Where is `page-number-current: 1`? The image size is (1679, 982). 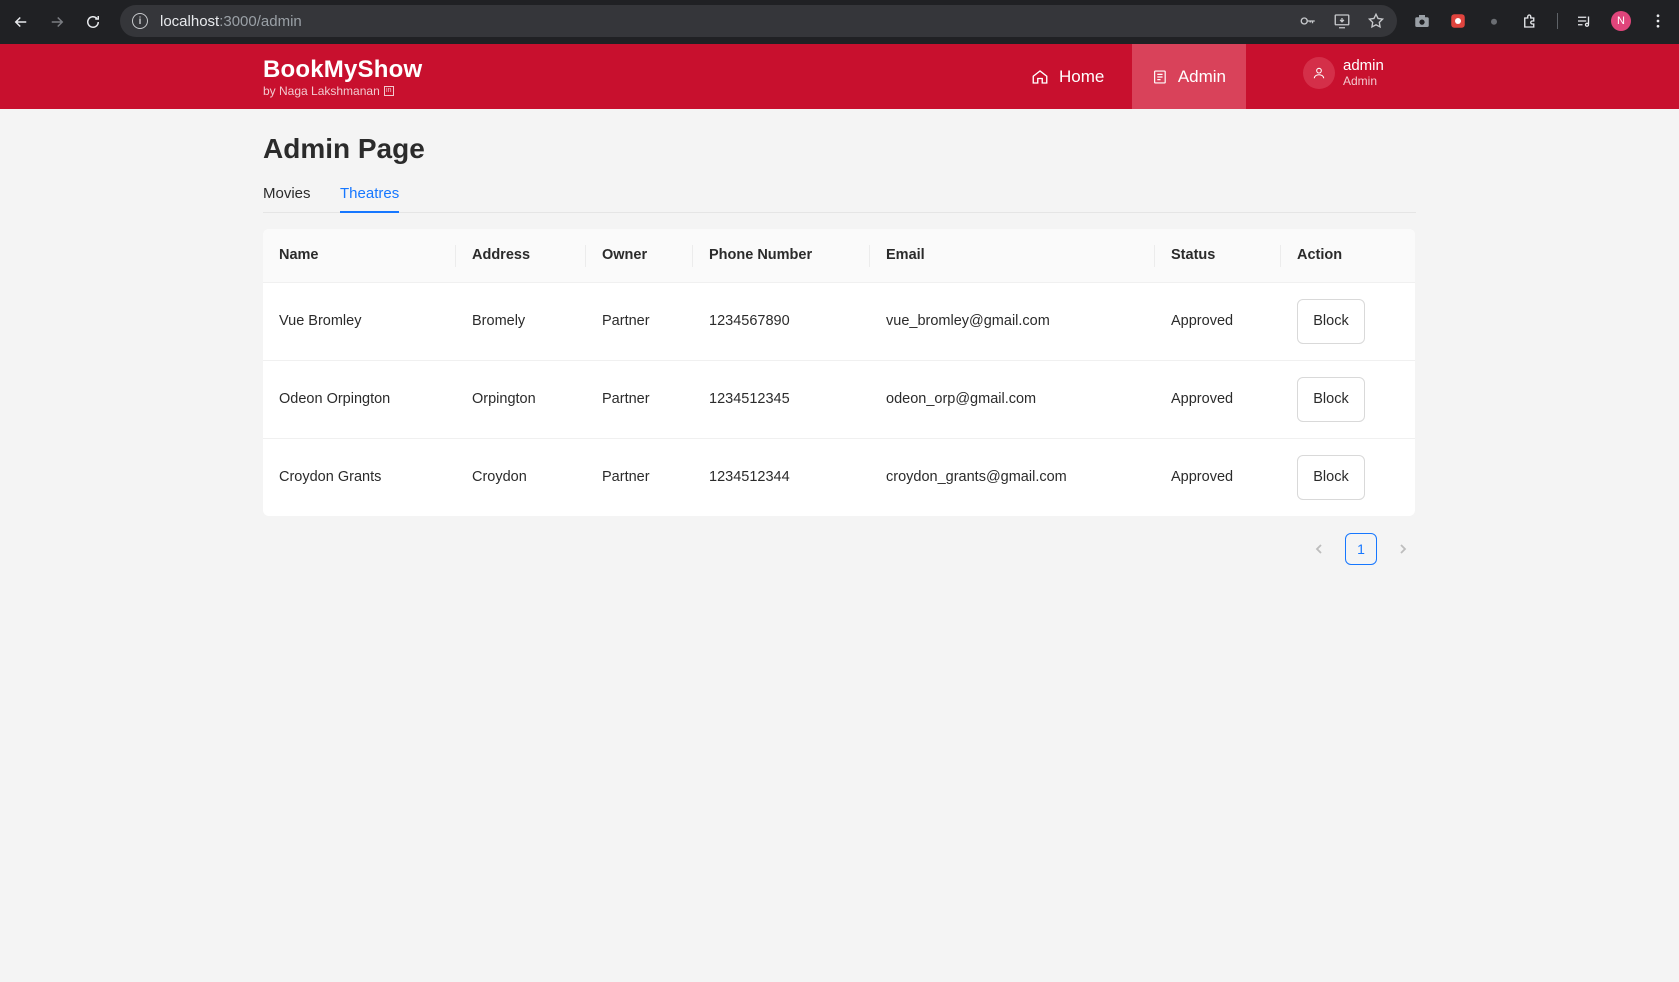 page-number-current: 1 is located at coordinates (1361, 549).